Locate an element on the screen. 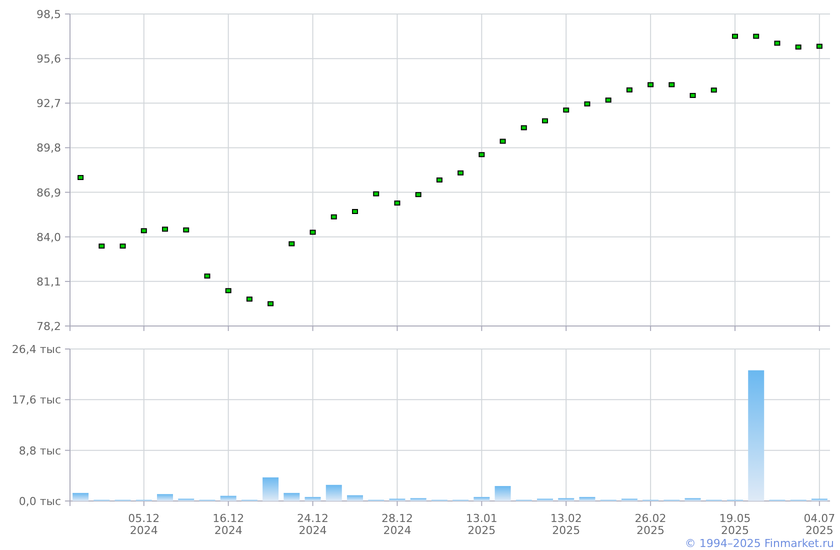  axis-label: 95,6 is located at coordinates (48, 59).